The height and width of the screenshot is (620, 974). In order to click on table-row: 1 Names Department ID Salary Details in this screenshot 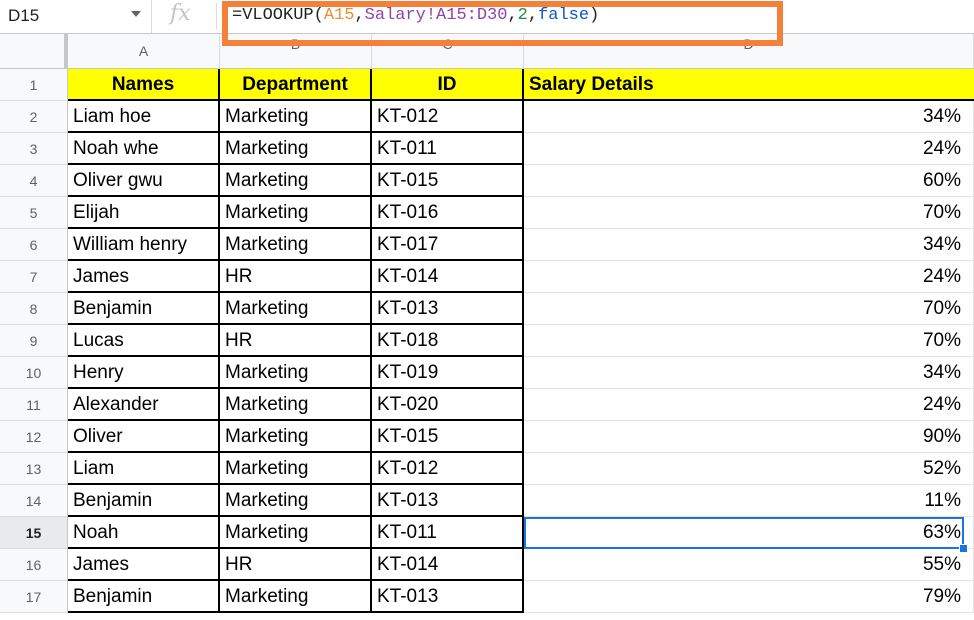, I will do `click(487, 85)`.